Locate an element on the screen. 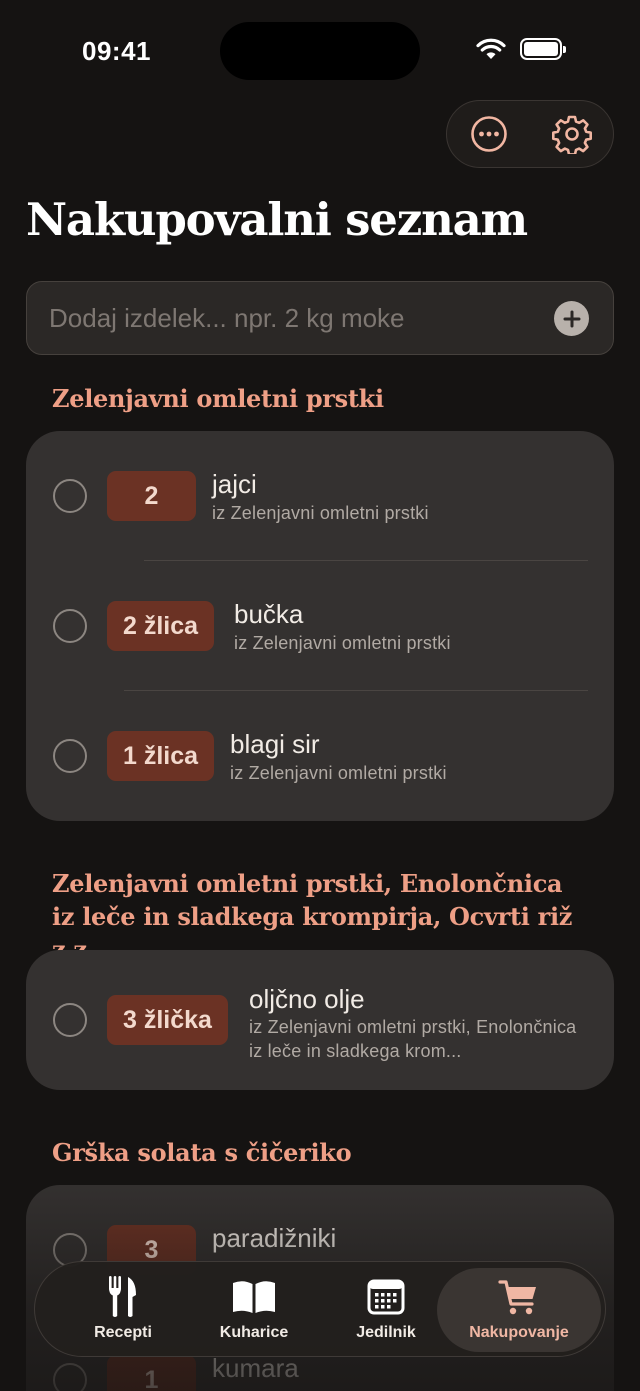 The image size is (640, 1391). tab-bar: Recepti Kuharice Jedilnik Nakupovanje is located at coordinates (320, 1309).